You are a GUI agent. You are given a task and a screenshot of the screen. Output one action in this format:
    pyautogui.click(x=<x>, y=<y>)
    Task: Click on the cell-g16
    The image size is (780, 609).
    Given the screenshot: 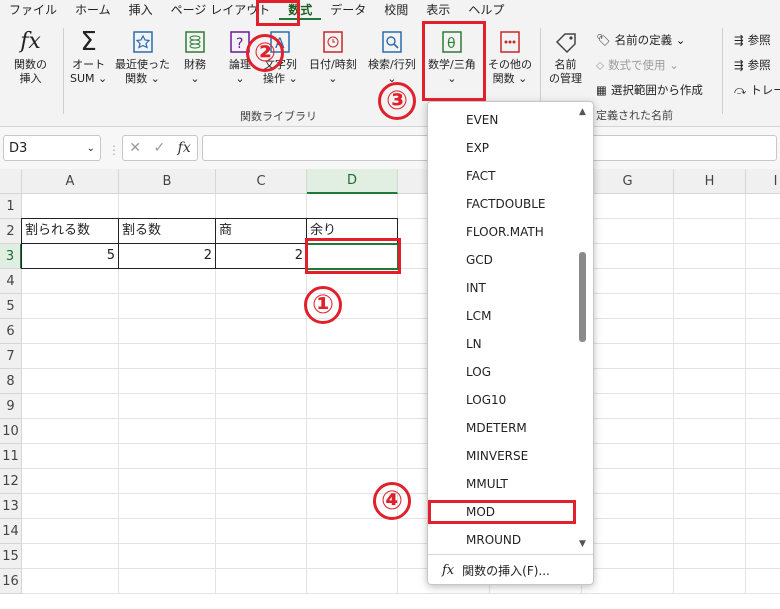 What is the action you would take?
    pyautogui.click(x=628, y=581)
    